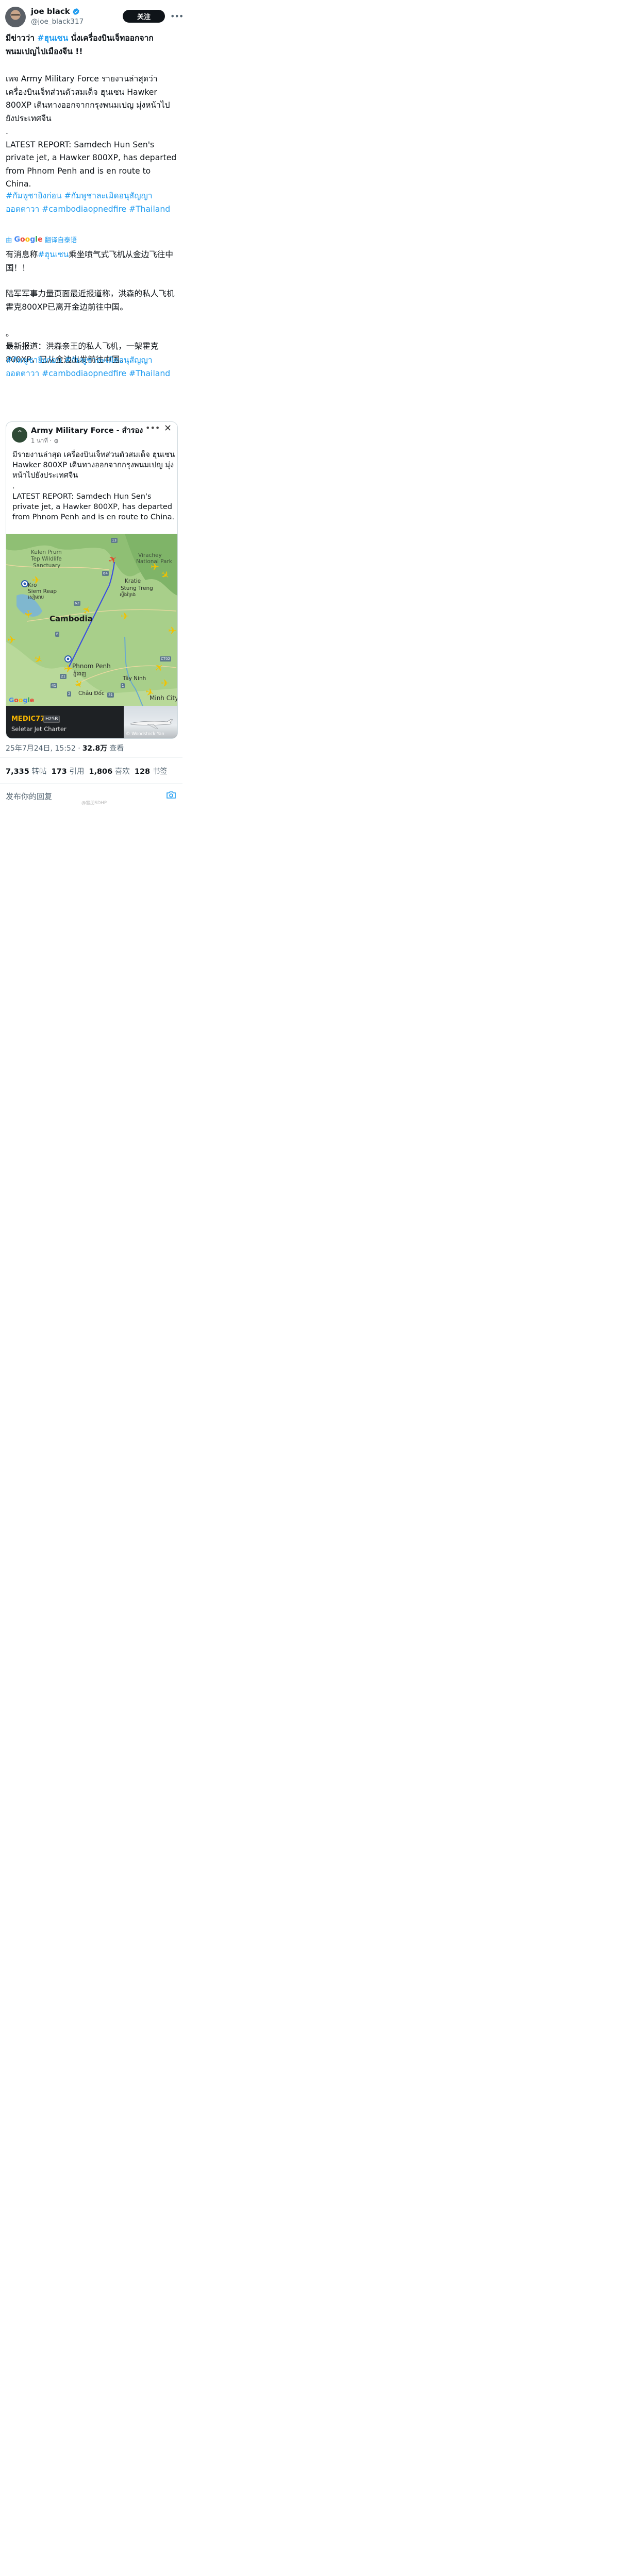 The height and width of the screenshot is (2576, 631). Describe the element at coordinates (69, 694) in the screenshot. I see `road-shield: 2` at that location.